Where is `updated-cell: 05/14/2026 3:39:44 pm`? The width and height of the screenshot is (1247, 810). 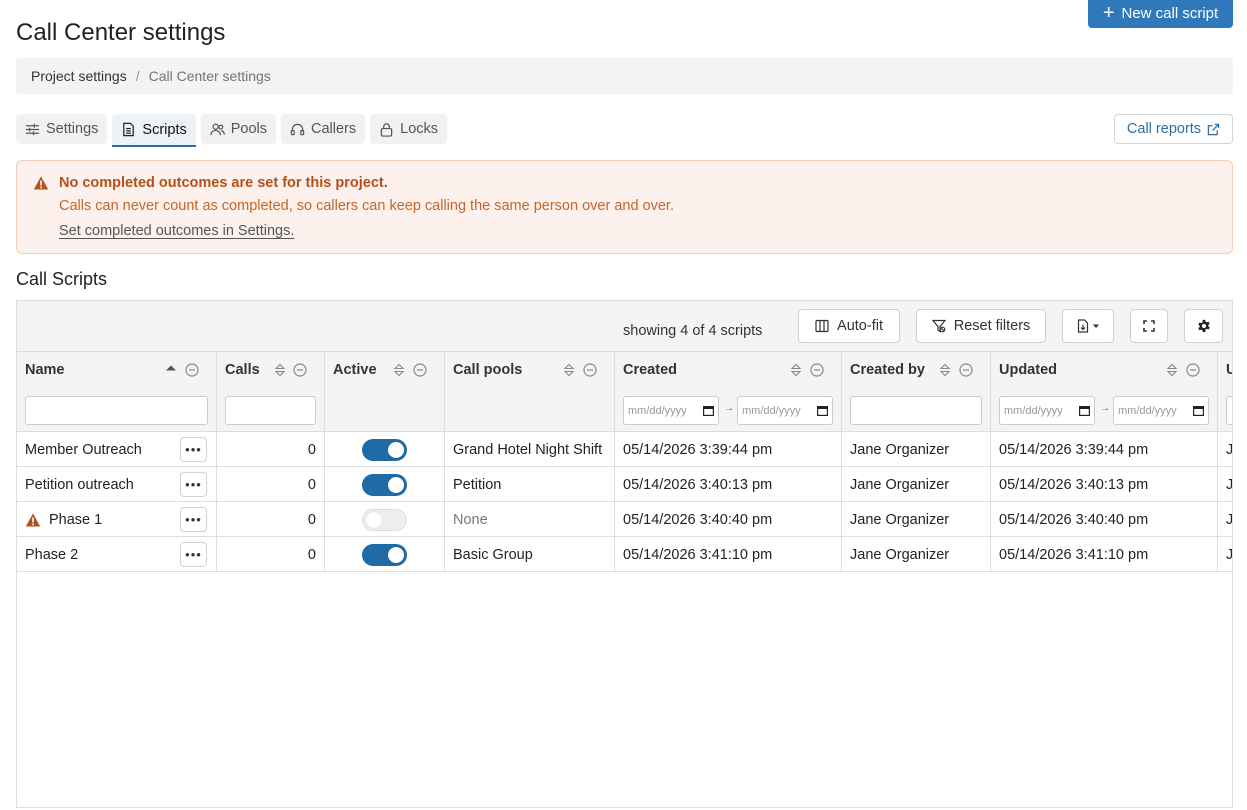
updated-cell: 05/14/2026 3:39:44 pm is located at coordinates (1104, 449).